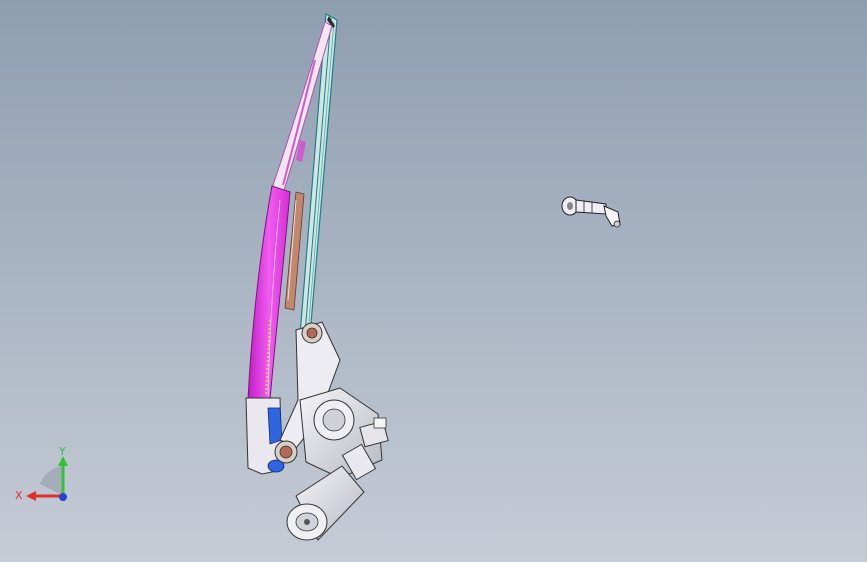 The image size is (867, 562). I want to click on drive-pivot-upper, so click(312, 333).